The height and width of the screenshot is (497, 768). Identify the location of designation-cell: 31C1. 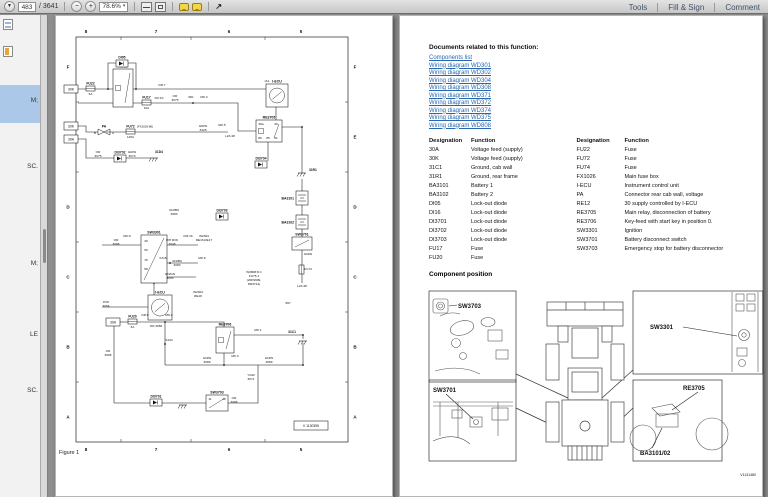
(436, 168).